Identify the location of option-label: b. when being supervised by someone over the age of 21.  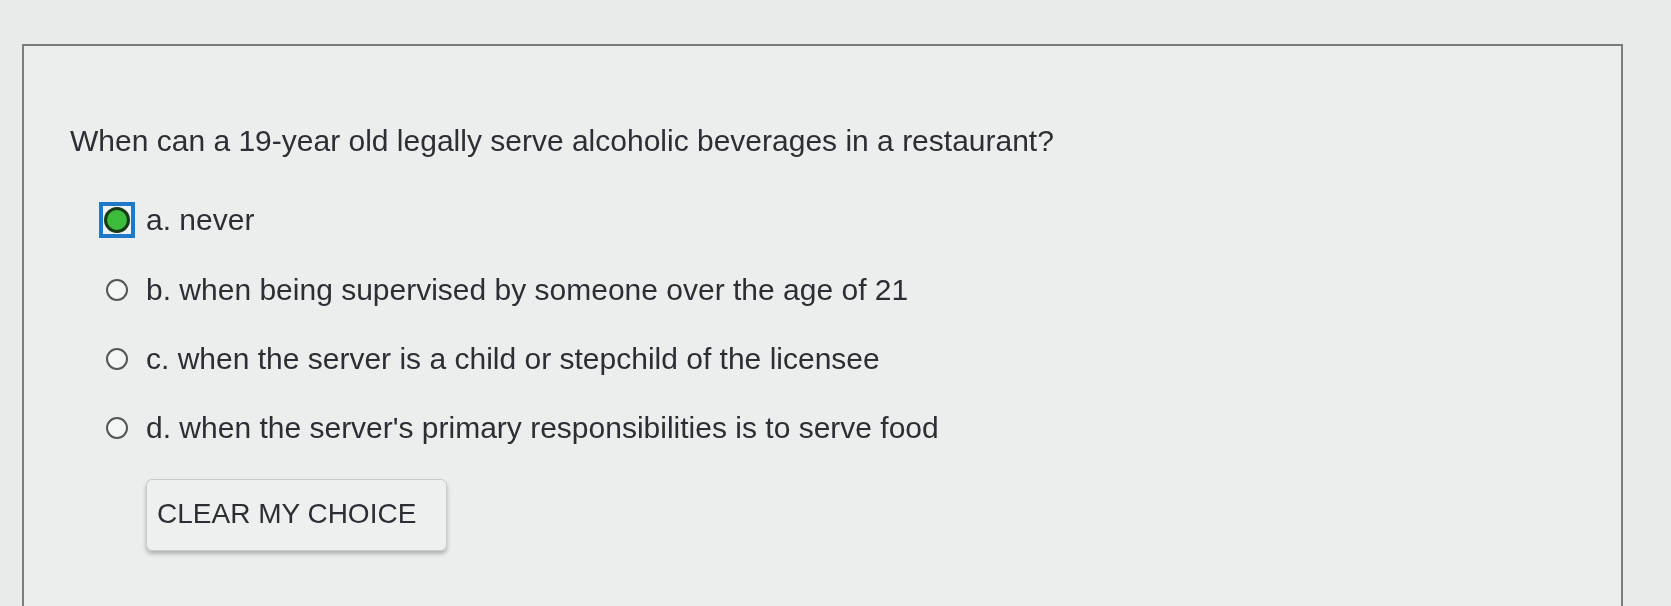
(527, 290).